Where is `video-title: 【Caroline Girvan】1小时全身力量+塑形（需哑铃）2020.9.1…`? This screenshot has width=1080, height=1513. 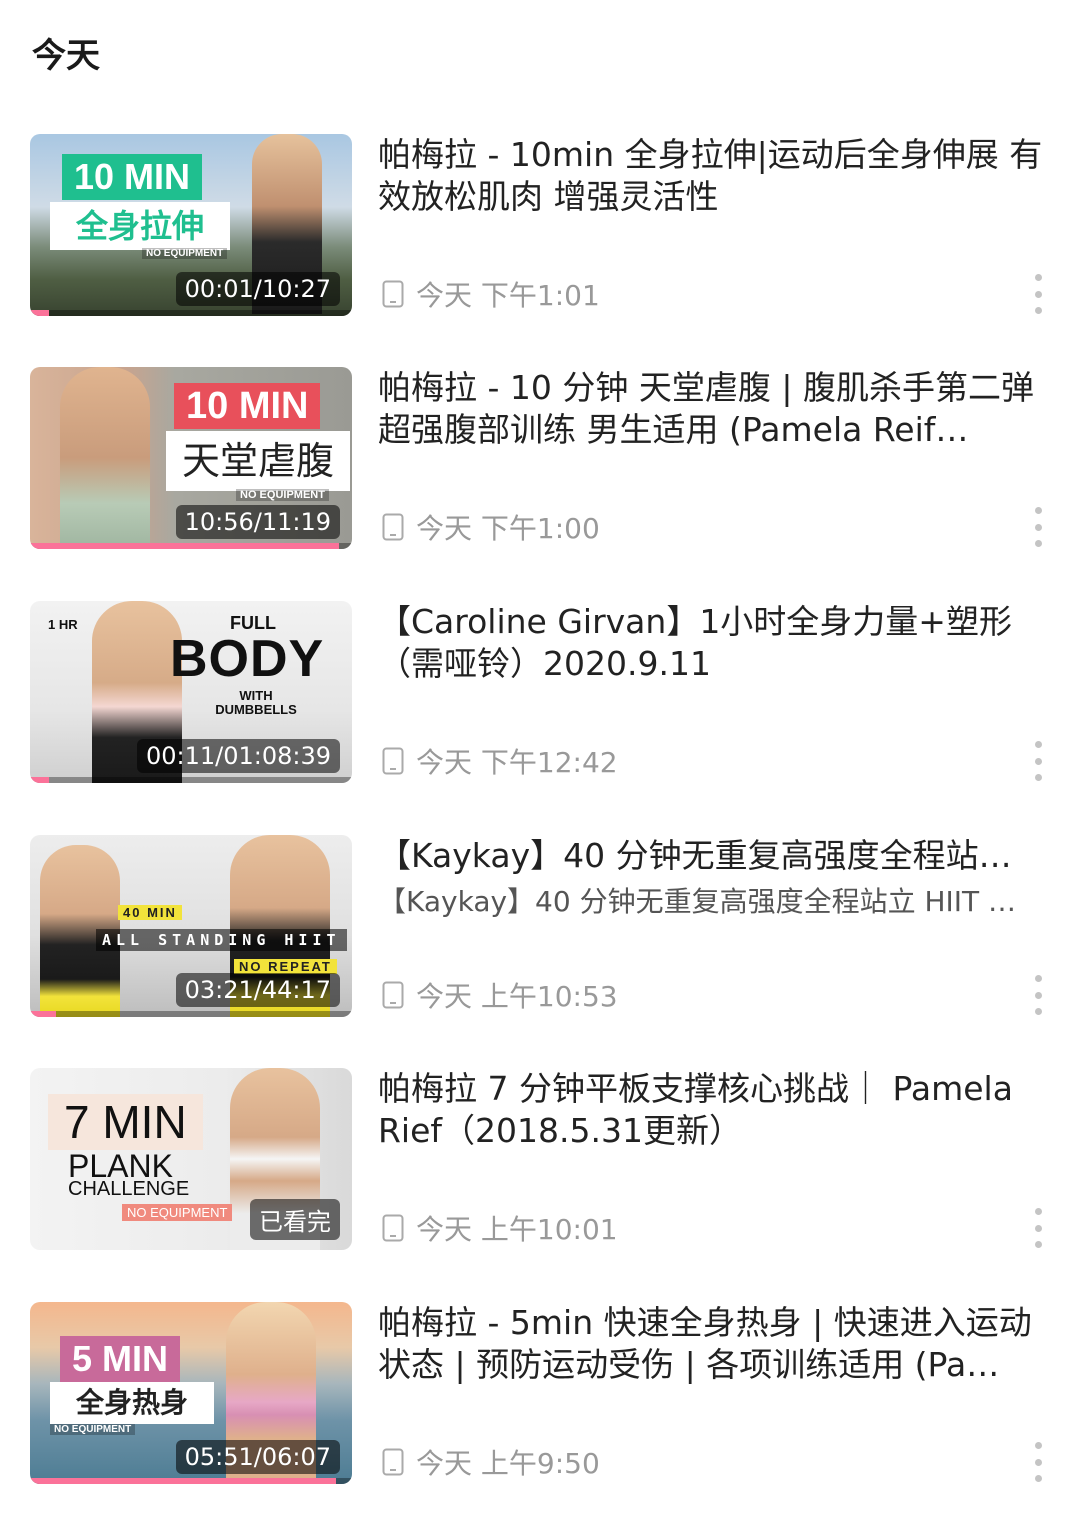 video-title: 【Caroline Girvan】1小时全身力量+塑形（需哑铃）2020.9.1… is located at coordinates (711, 643).